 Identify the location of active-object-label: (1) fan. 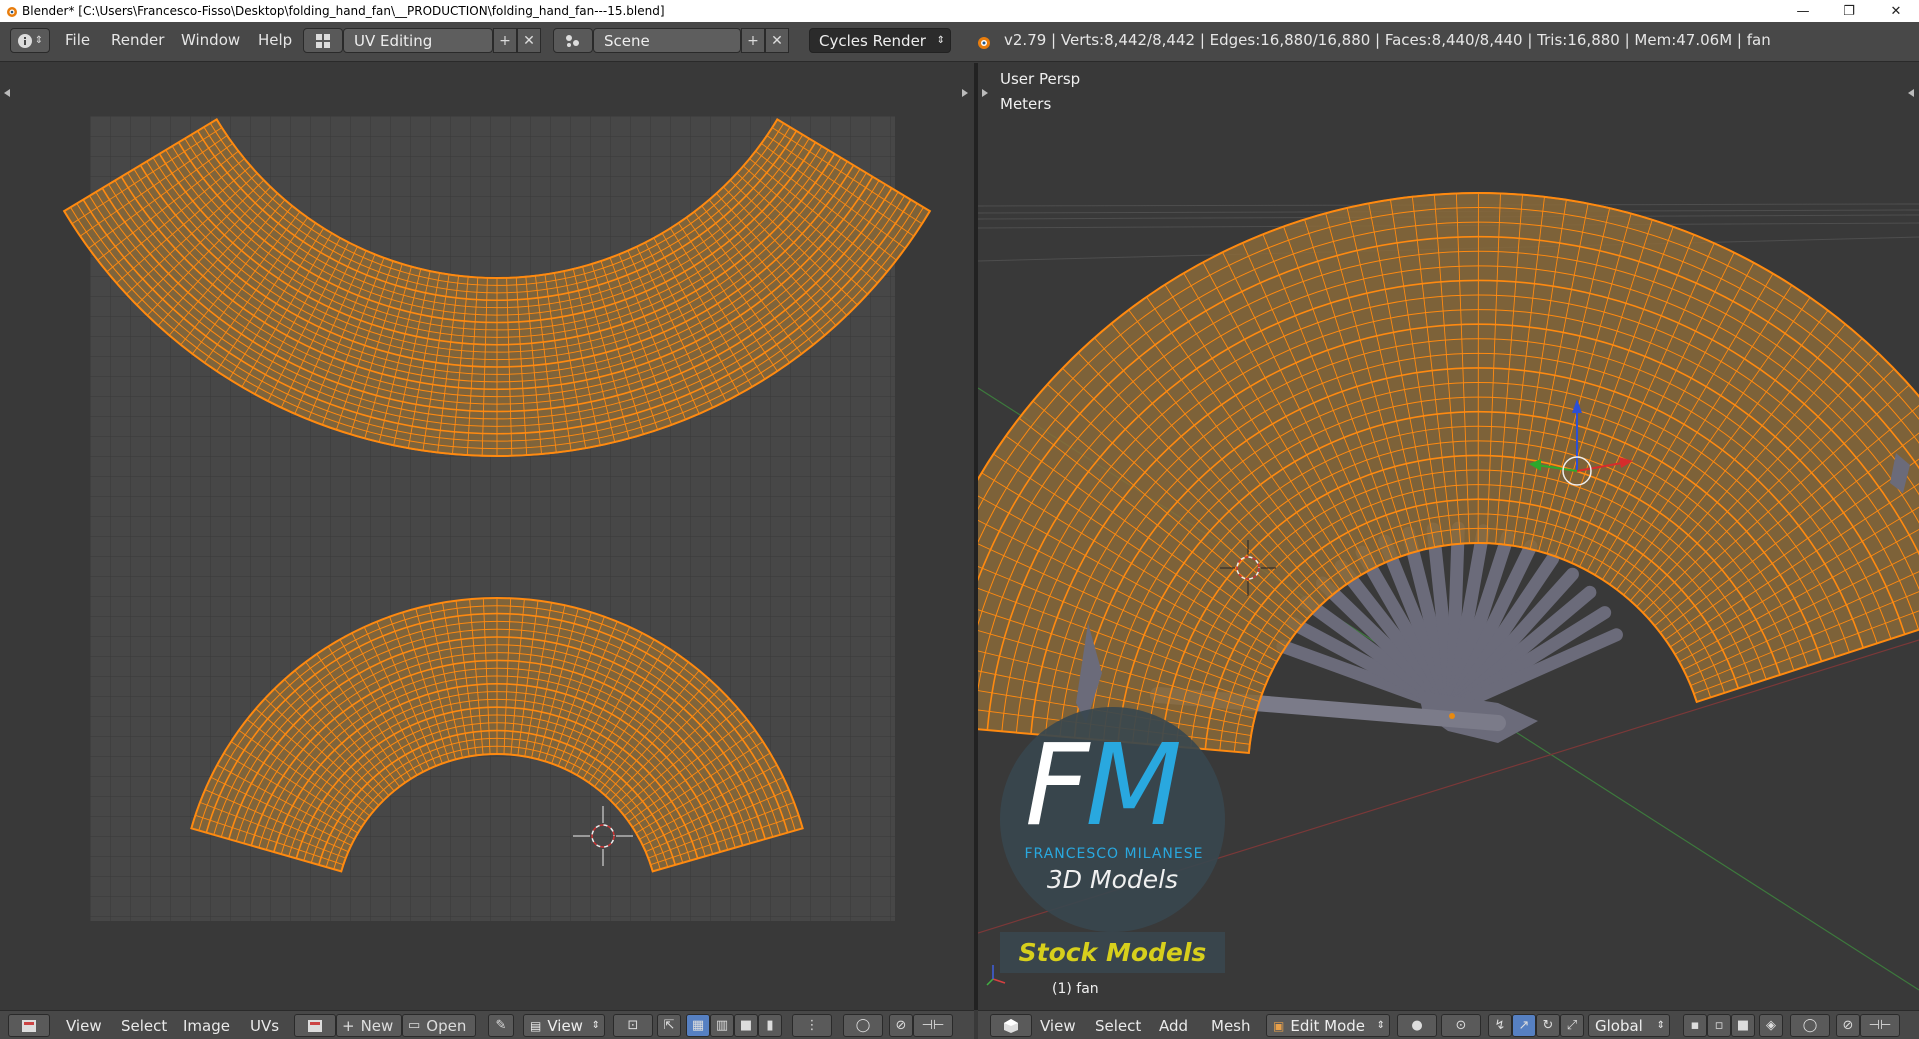
(1075, 989).